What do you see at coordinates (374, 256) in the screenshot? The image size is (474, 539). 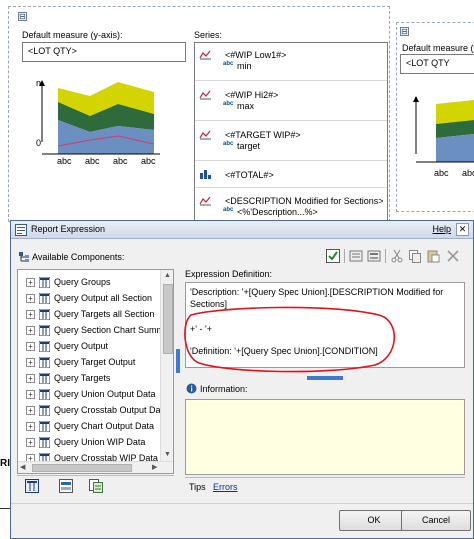 I see `properties-icon` at bounding box center [374, 256].